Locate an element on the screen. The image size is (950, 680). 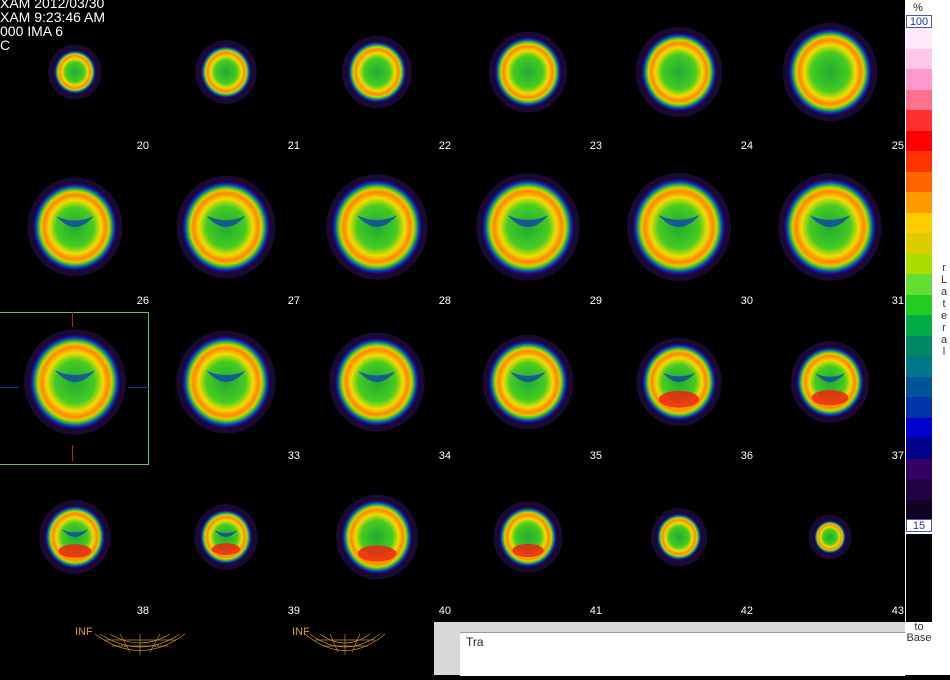
slice-cell: 37 is located at coordinates (830, 387).